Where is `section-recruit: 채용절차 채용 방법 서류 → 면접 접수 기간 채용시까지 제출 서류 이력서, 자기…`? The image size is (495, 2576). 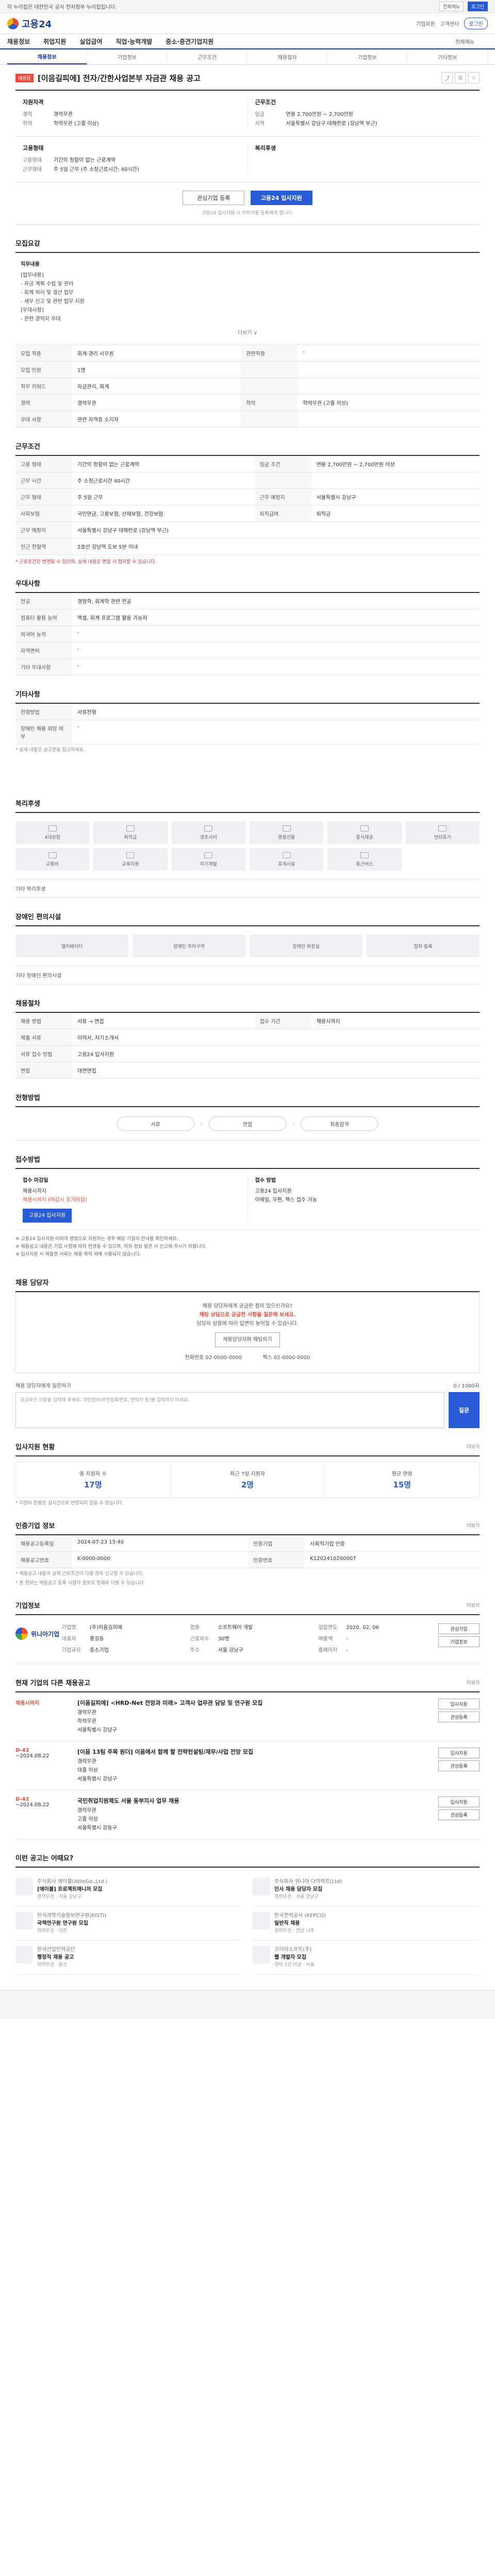 section-recruit: 채용절차 채용 방법 서류 → 면접 접수 기간 채용시까지 제출 서류 이력서, 자기… is located at coordinates (247, 1038).